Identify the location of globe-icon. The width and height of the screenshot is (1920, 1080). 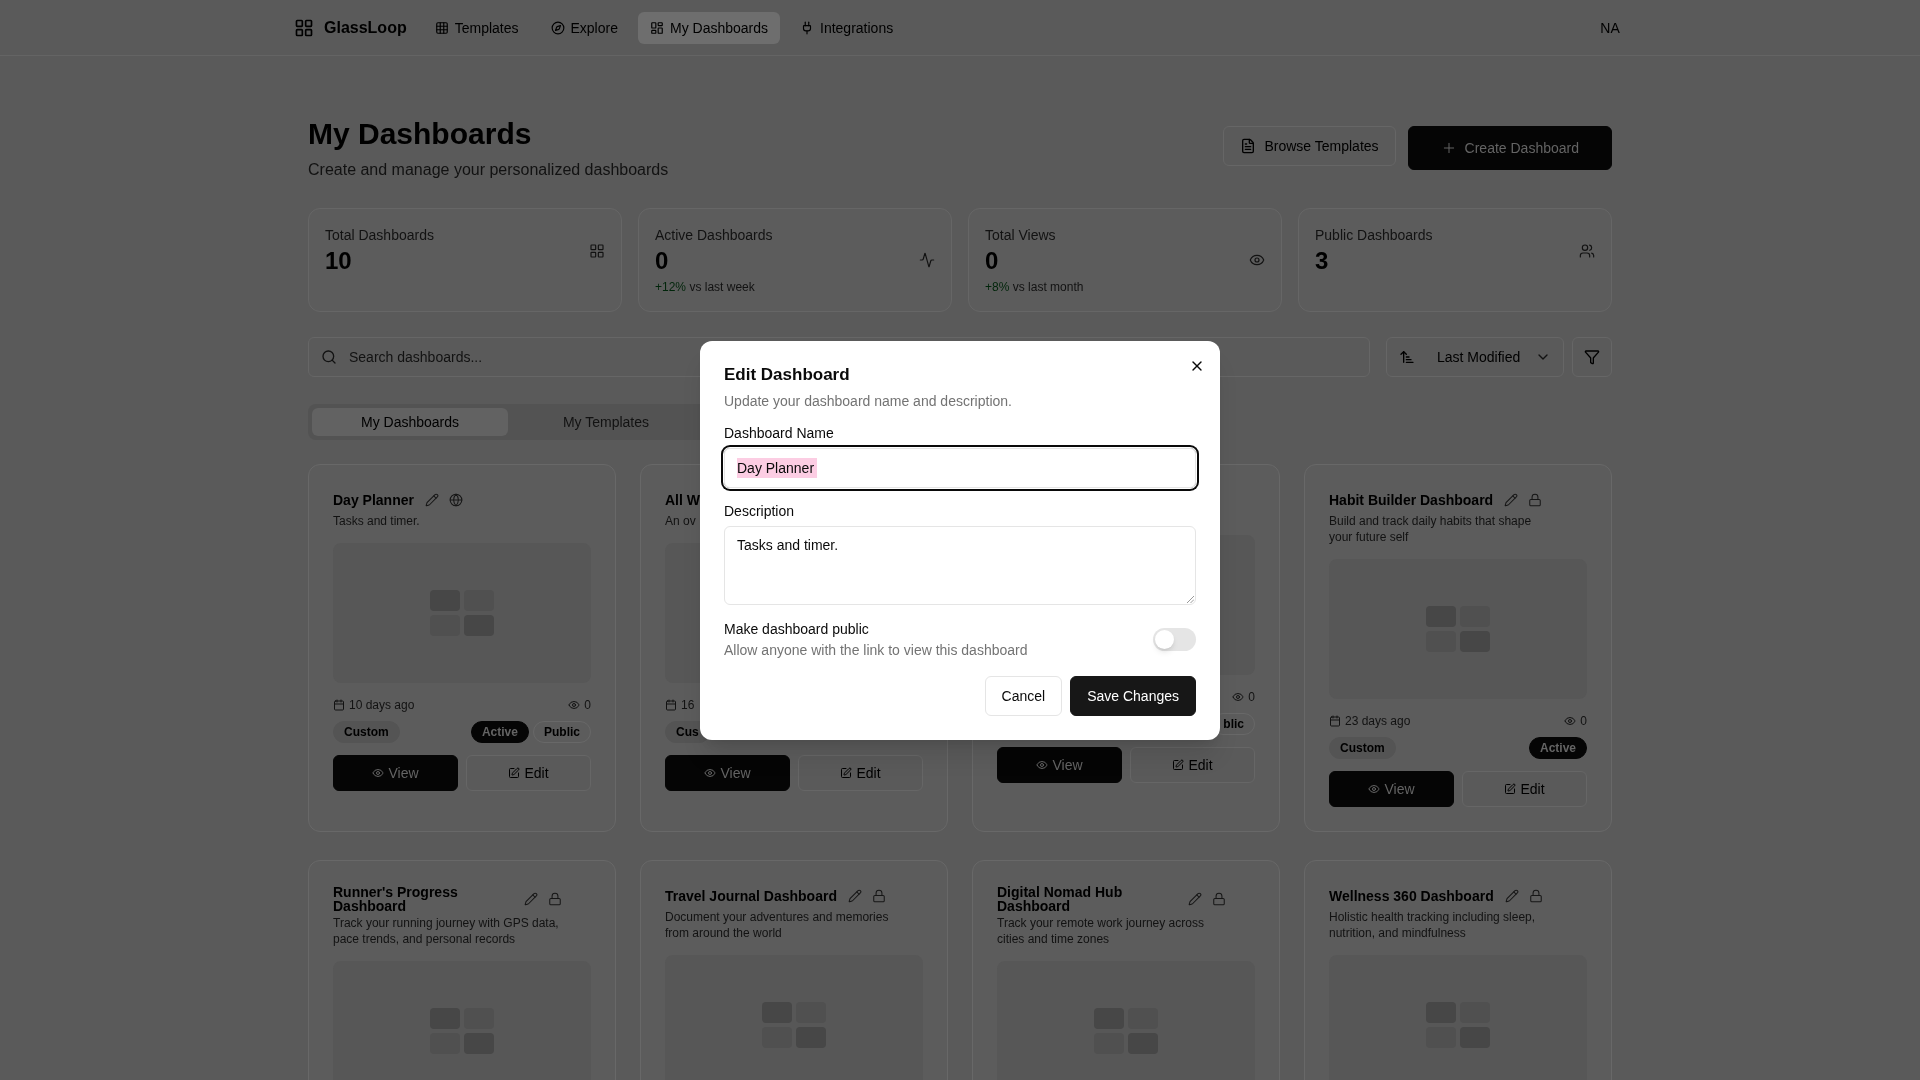
(455, 500).